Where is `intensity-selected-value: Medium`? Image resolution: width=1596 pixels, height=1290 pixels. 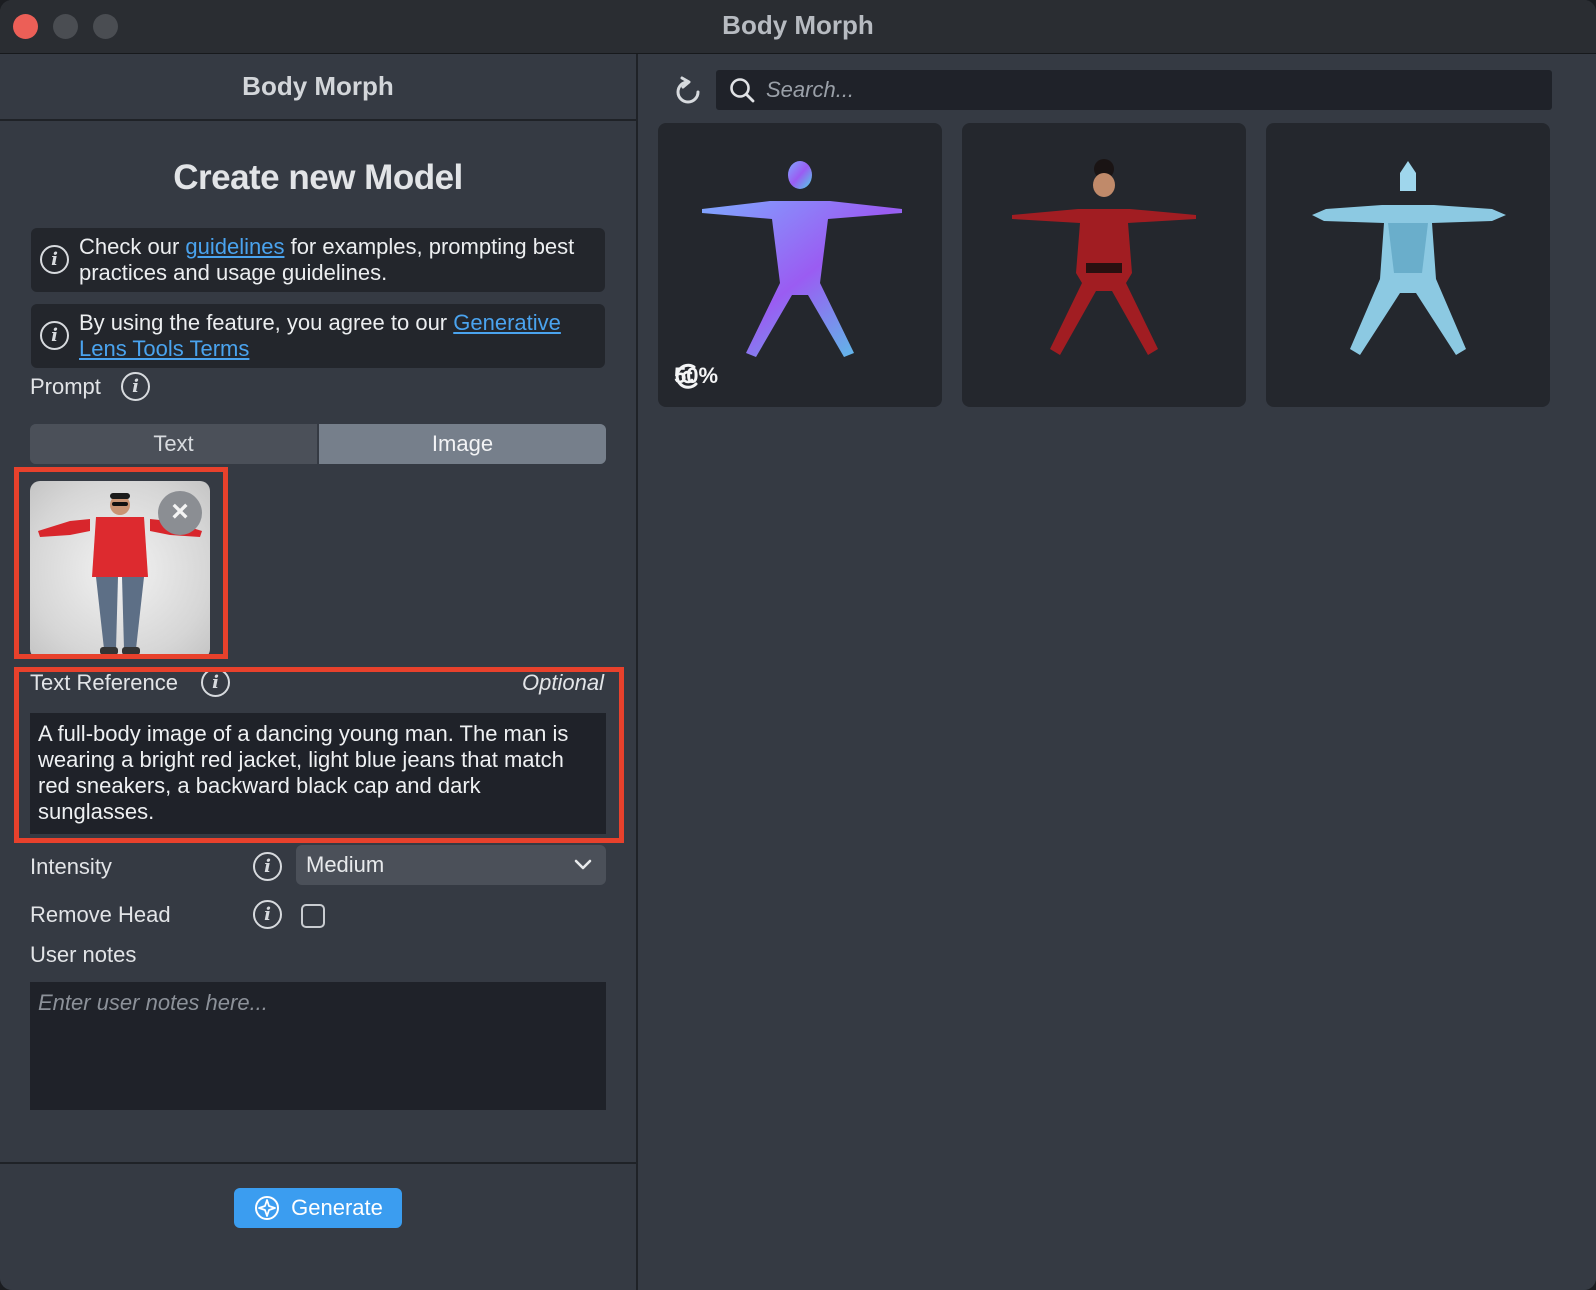
intensity-selected-value: Medium is located at coordinates (345, 864).